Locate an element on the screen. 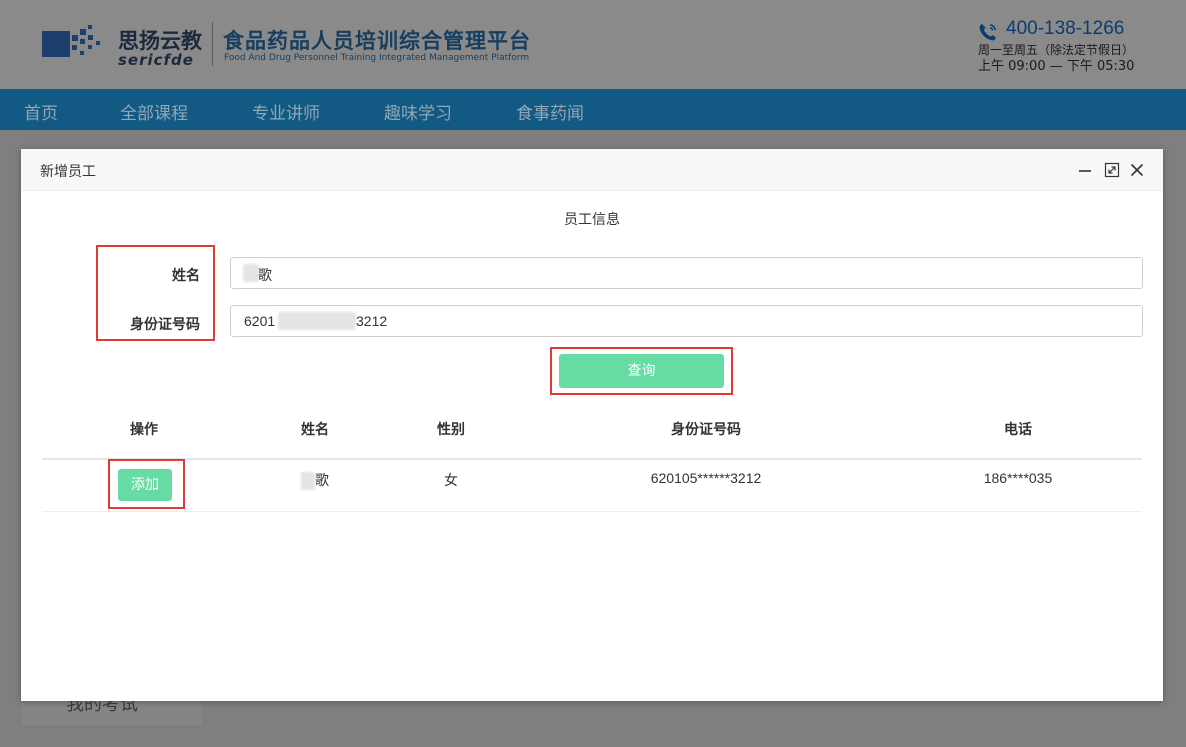 This screenshot has width=1186, height=747. hotline-number: 400-138-1266 is located at coordinates (1065, 28).